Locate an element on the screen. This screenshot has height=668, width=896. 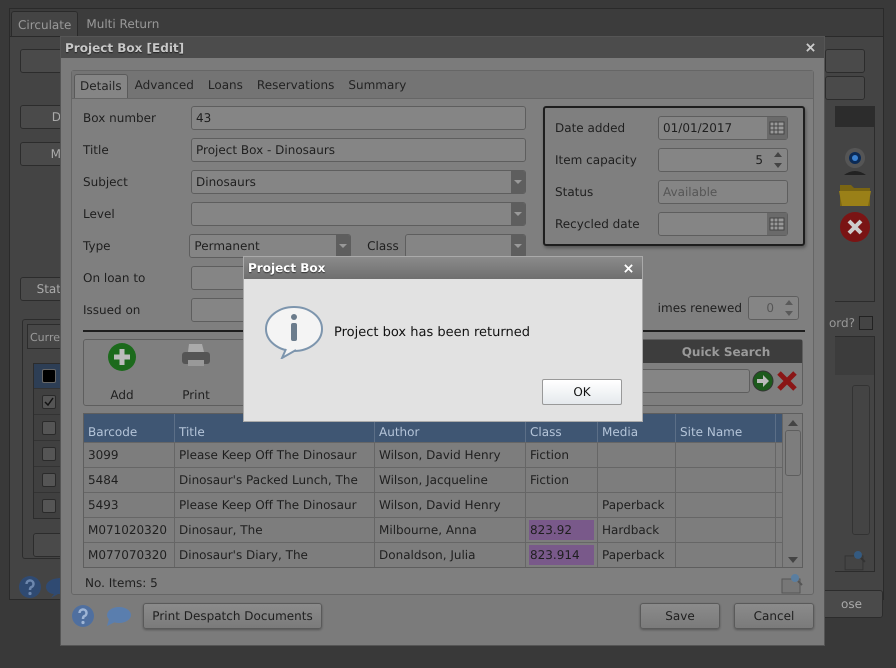
field-label: Item capacity is located at coordinates (596, 159).